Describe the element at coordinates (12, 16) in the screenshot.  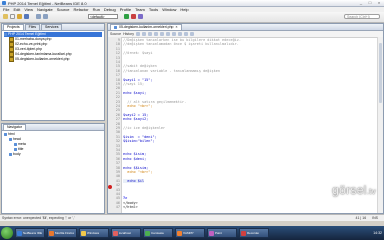
I see `new-file-icon` at that location.